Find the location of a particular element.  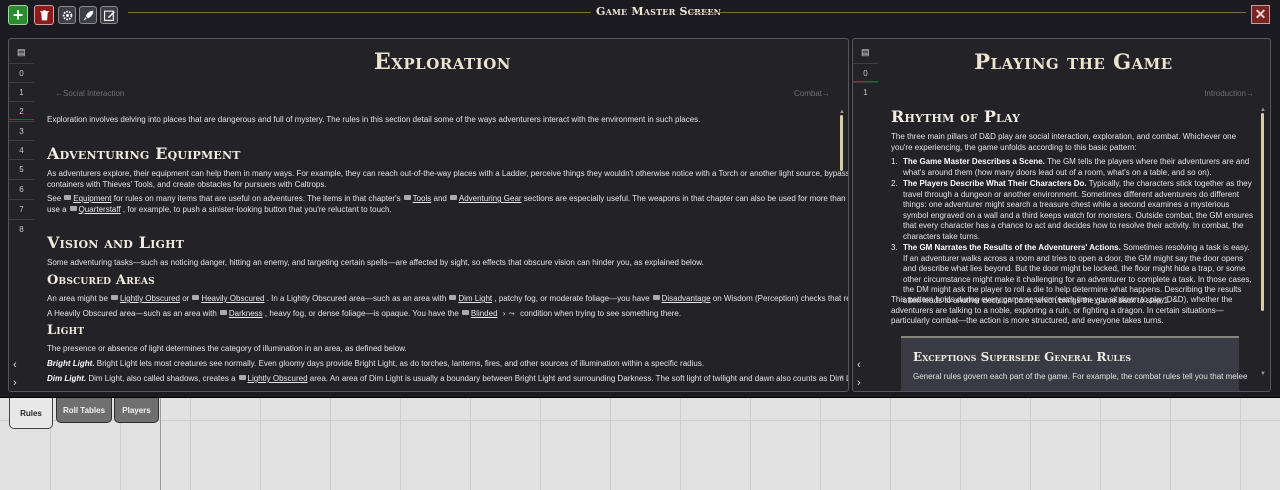

prev-section-link: ←Social Interaction is located at coordinates (89, 93).